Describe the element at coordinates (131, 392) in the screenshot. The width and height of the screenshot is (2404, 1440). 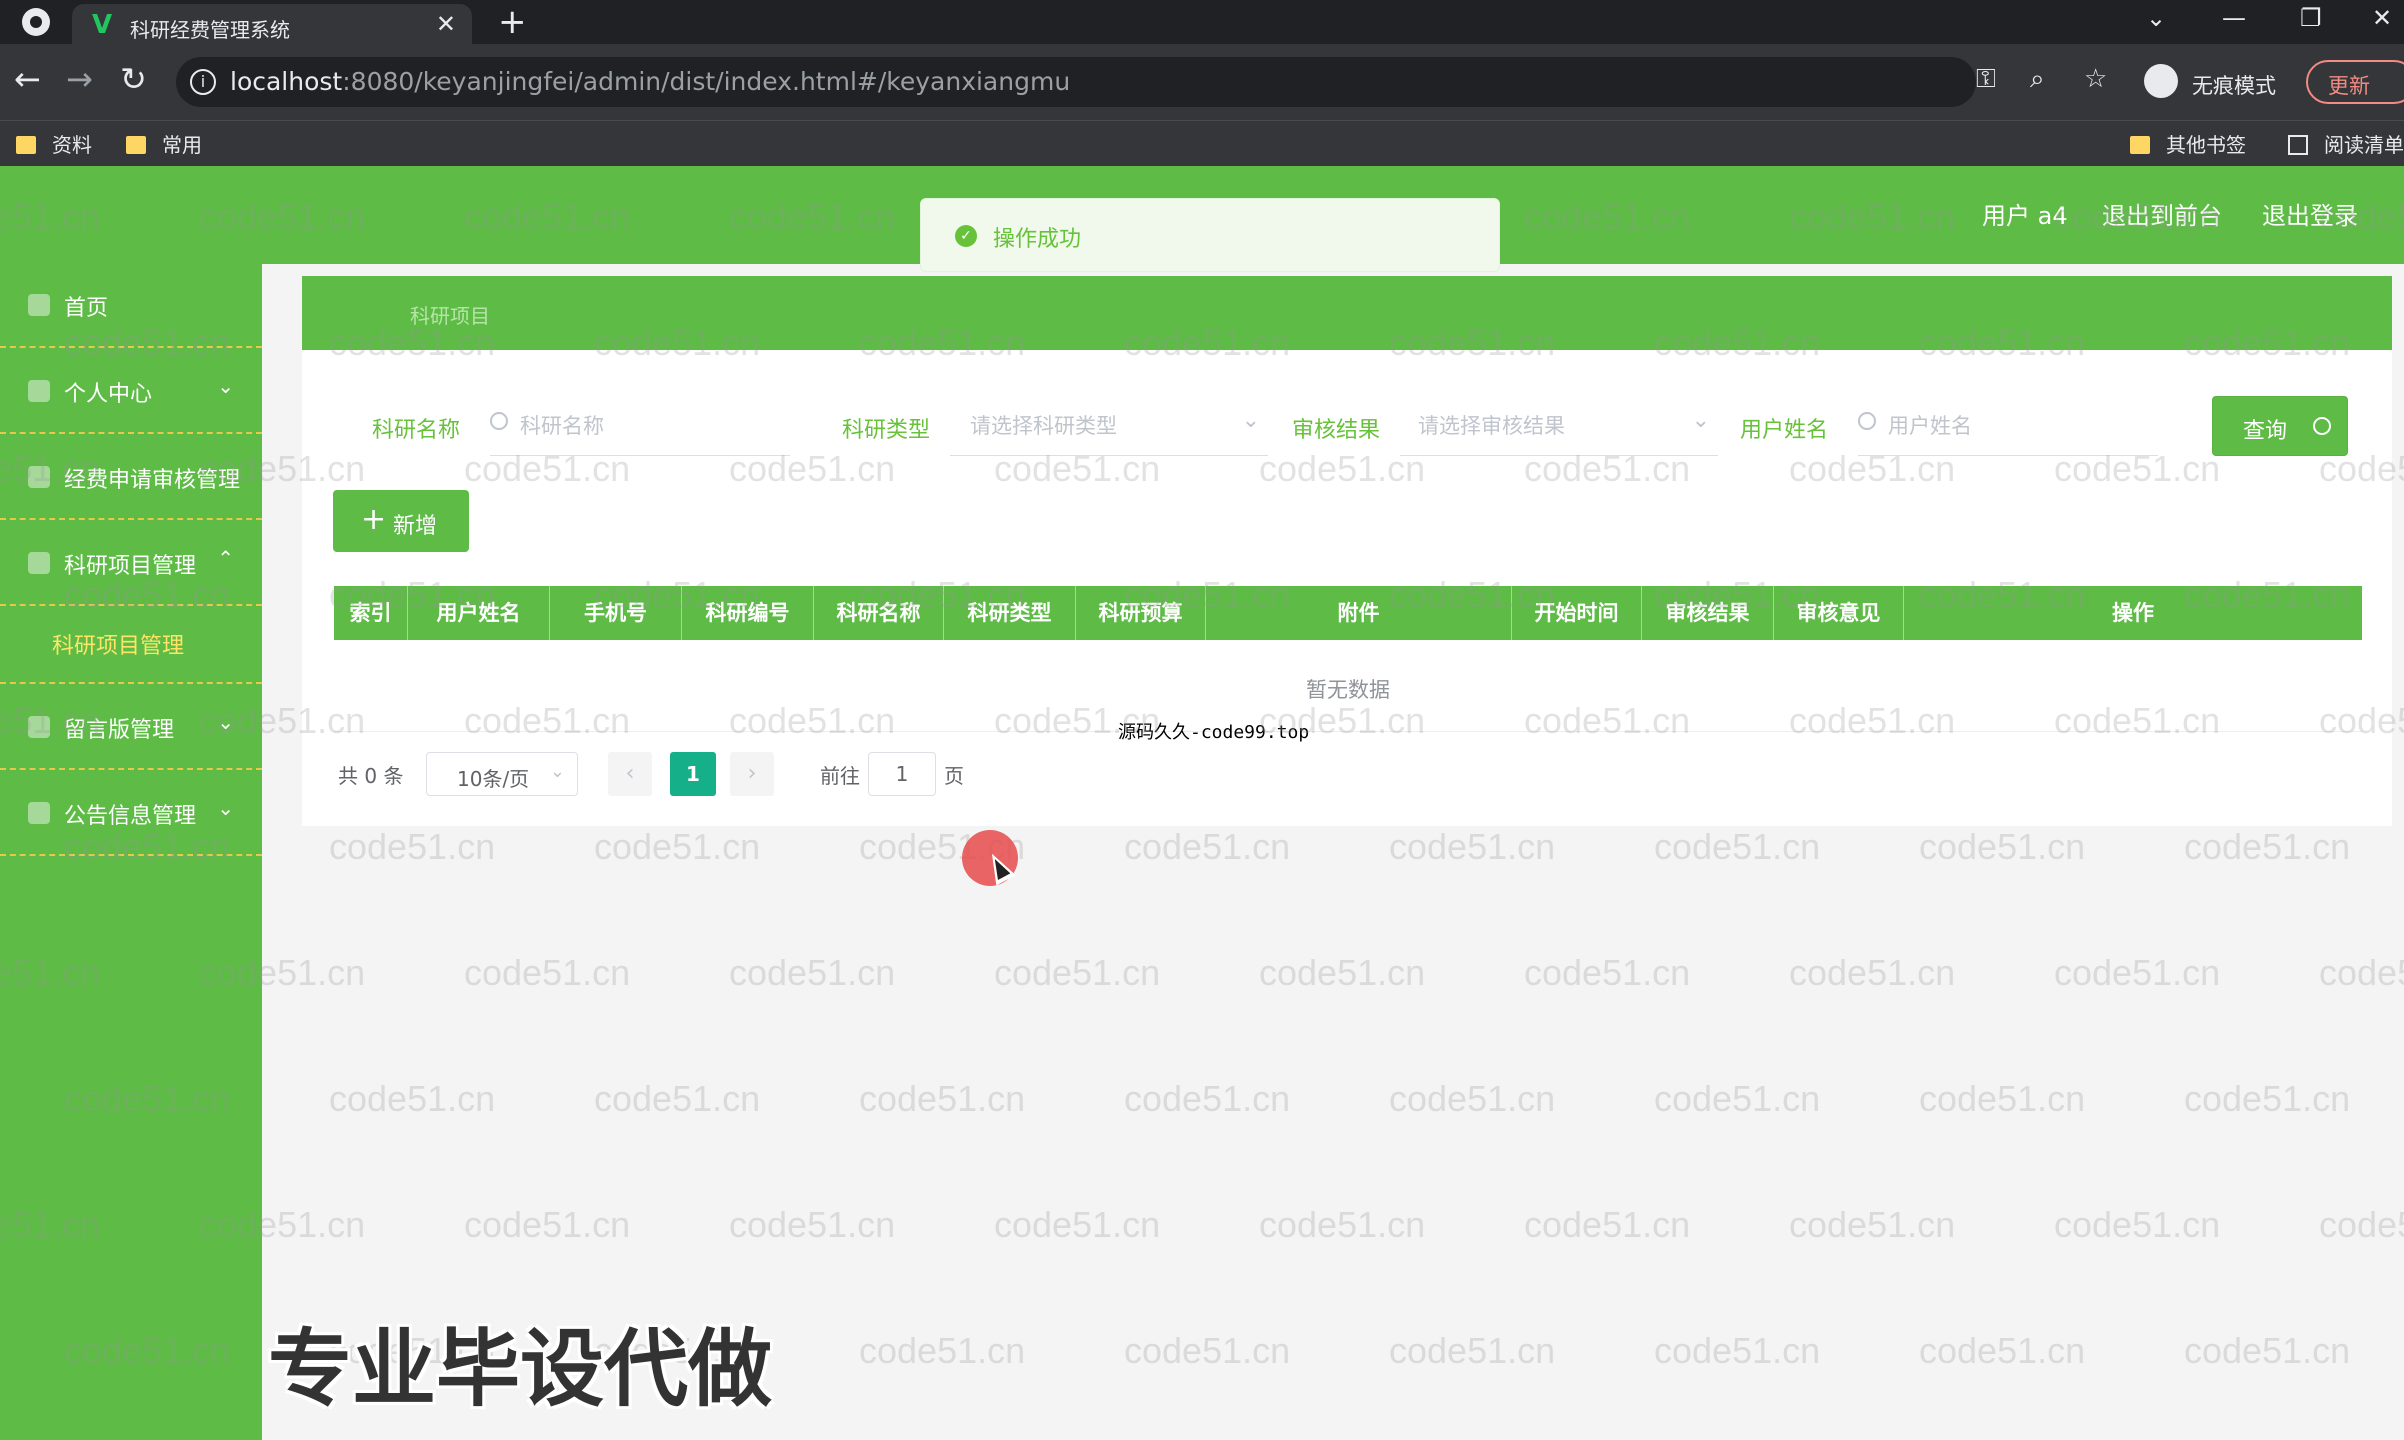
I see `sidebar-item-personal-center: 个人中心 ⌄` at that location.